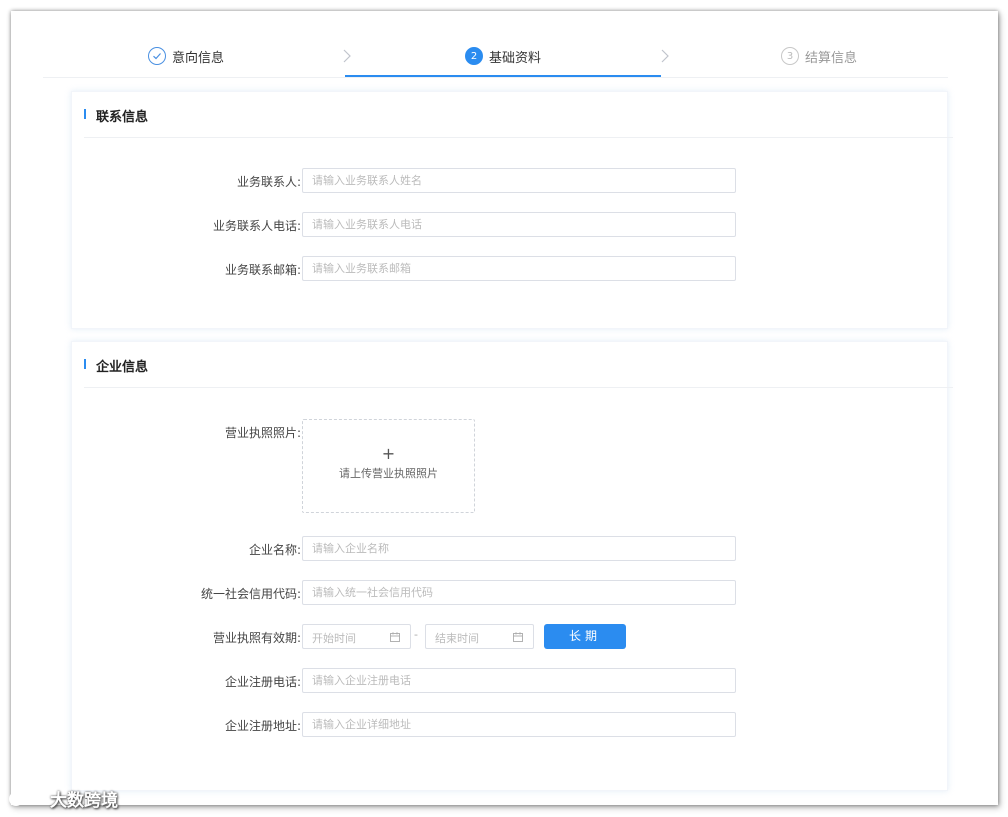 Image resolution: width=1008 pixels, height=817 pixels. What do you see at coordinates (157, 56) in the screenshot?
I see `check-icon` at bounding box center [157, 56].